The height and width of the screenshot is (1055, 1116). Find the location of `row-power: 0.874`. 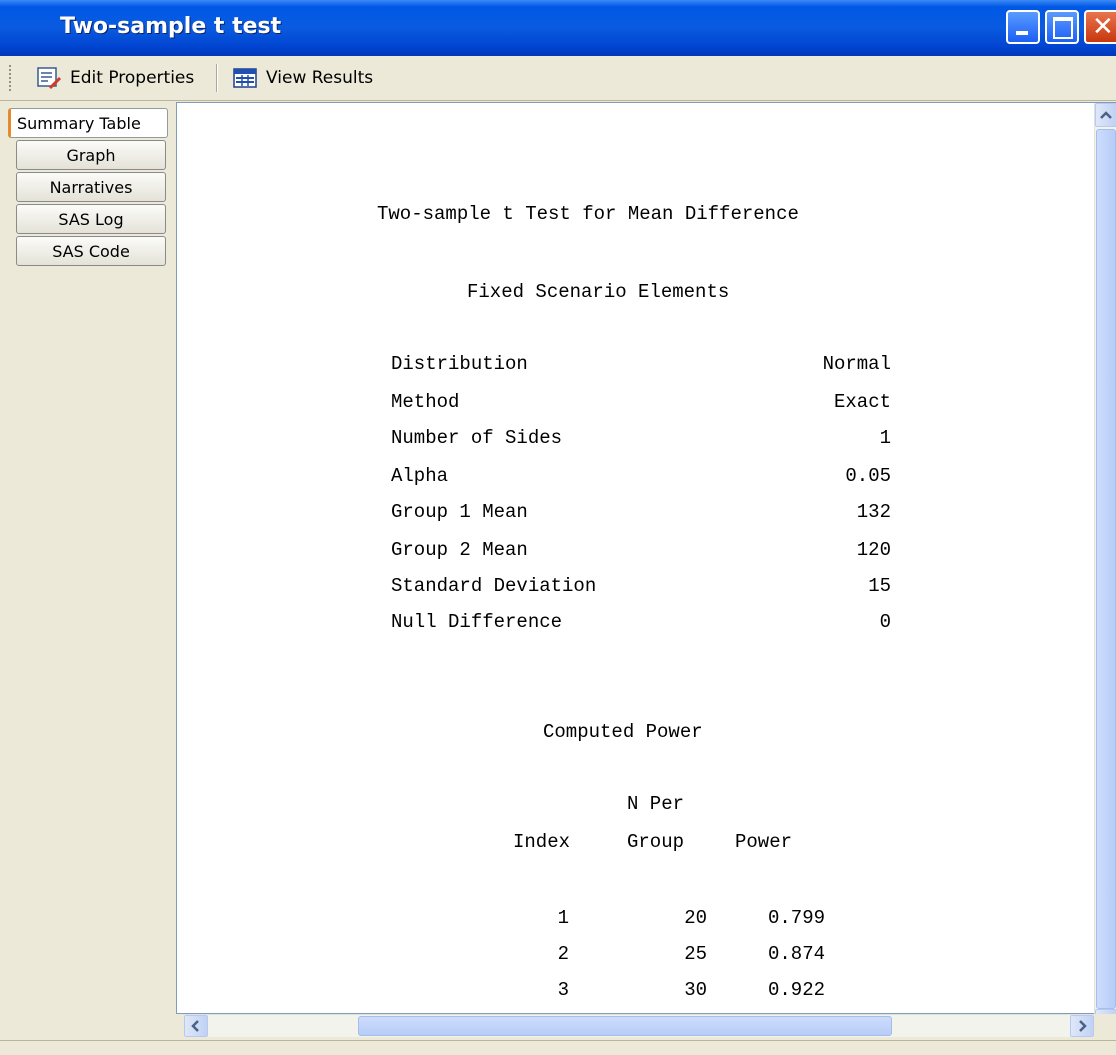

row-power: 0.874 is located at coordinates (796, 954).